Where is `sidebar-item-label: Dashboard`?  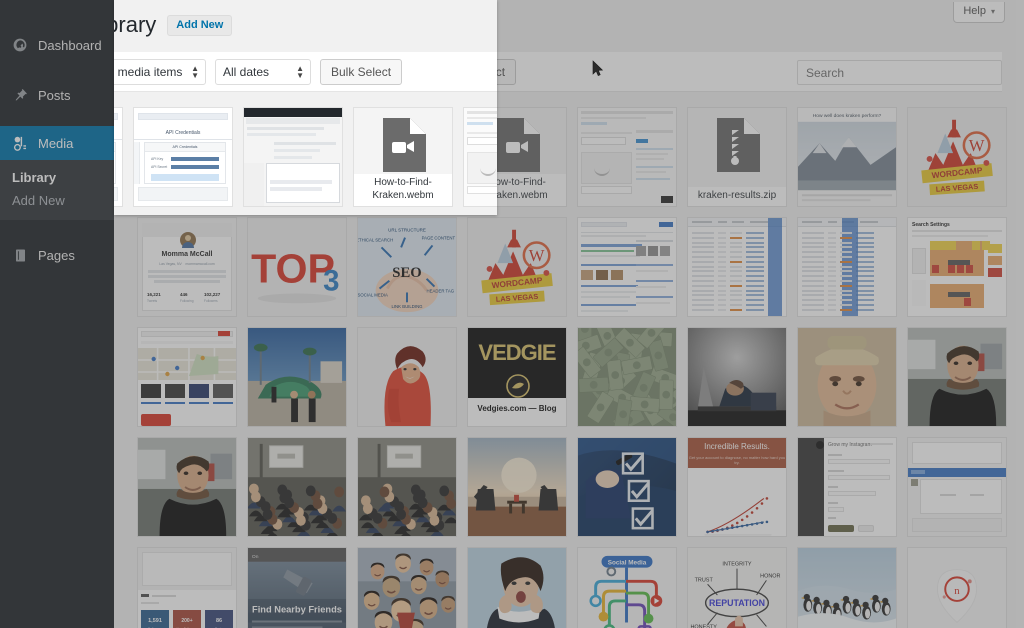
sidebar-item-label: Dashboard is located at coordinates (70, 45).